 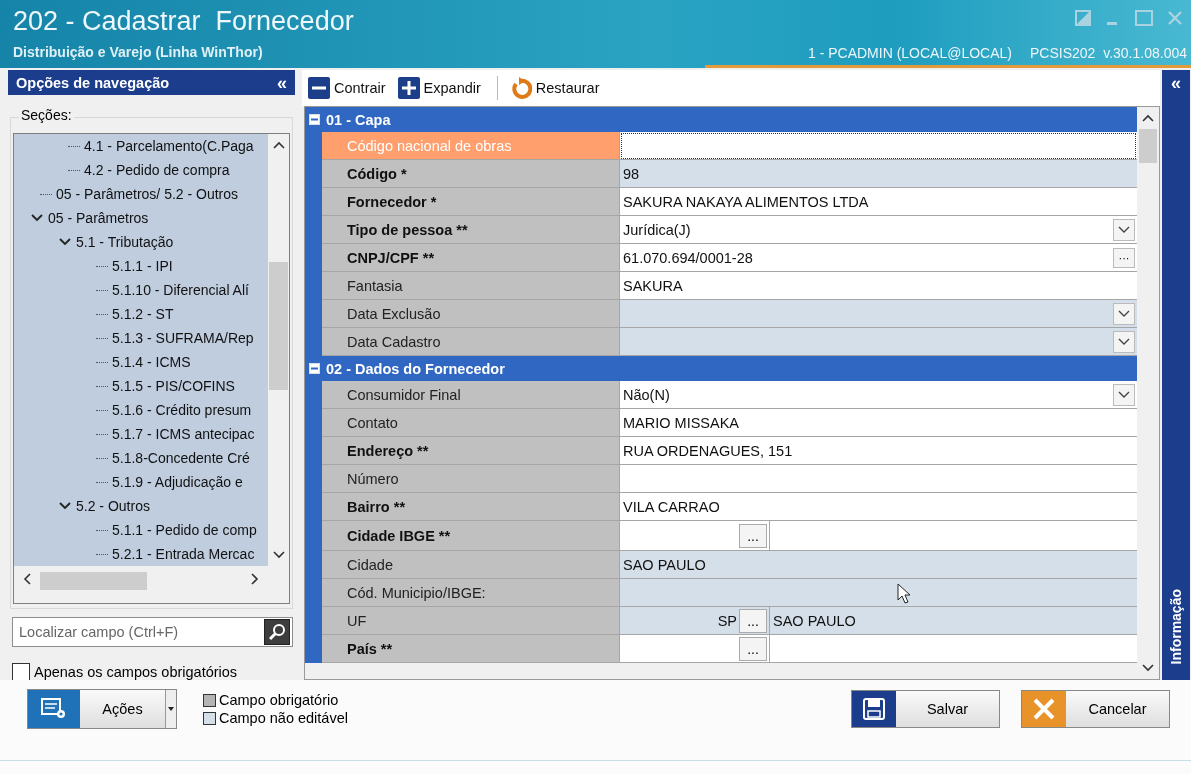 I want to click on scroll-left-icon, so click(x=27, y=579).